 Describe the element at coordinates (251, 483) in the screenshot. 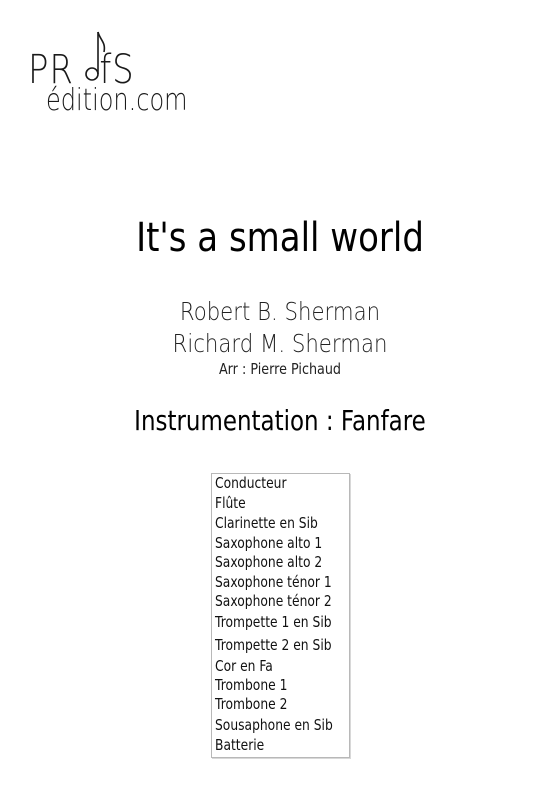

I see `instrument-item: Conducteur` at that location.